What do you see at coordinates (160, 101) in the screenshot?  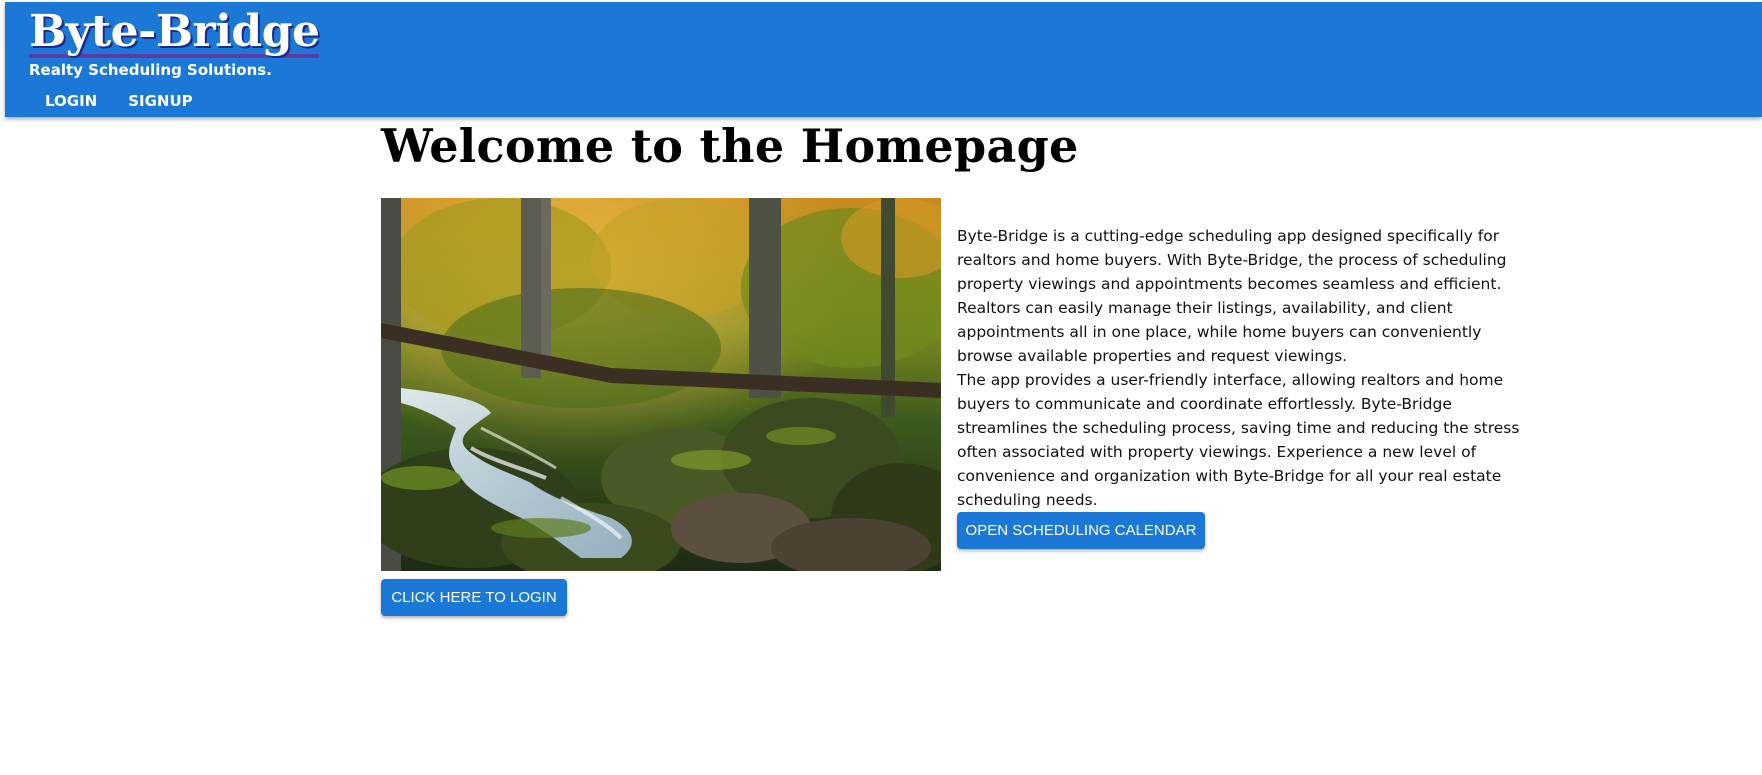 I see `nav-signup-link: SIGNUP` at bounding box center [160, 101].